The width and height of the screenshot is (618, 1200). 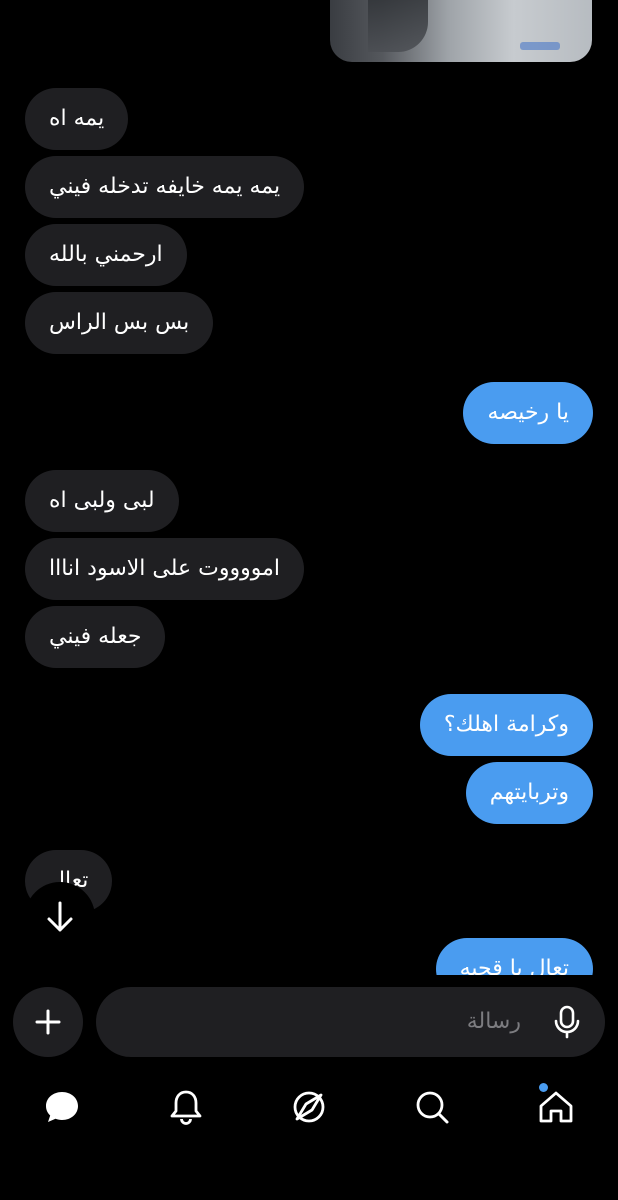 I want to click on incoming-message: جعله فيني, so click(x=95, y=637).